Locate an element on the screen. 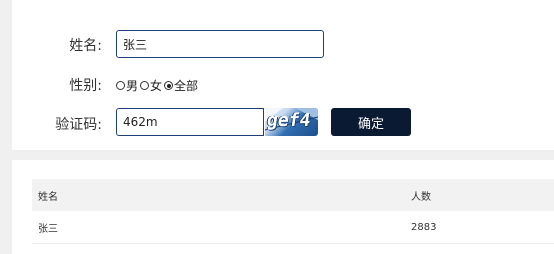  table-row: 张三 2883 is located at coordinates (293, 227).